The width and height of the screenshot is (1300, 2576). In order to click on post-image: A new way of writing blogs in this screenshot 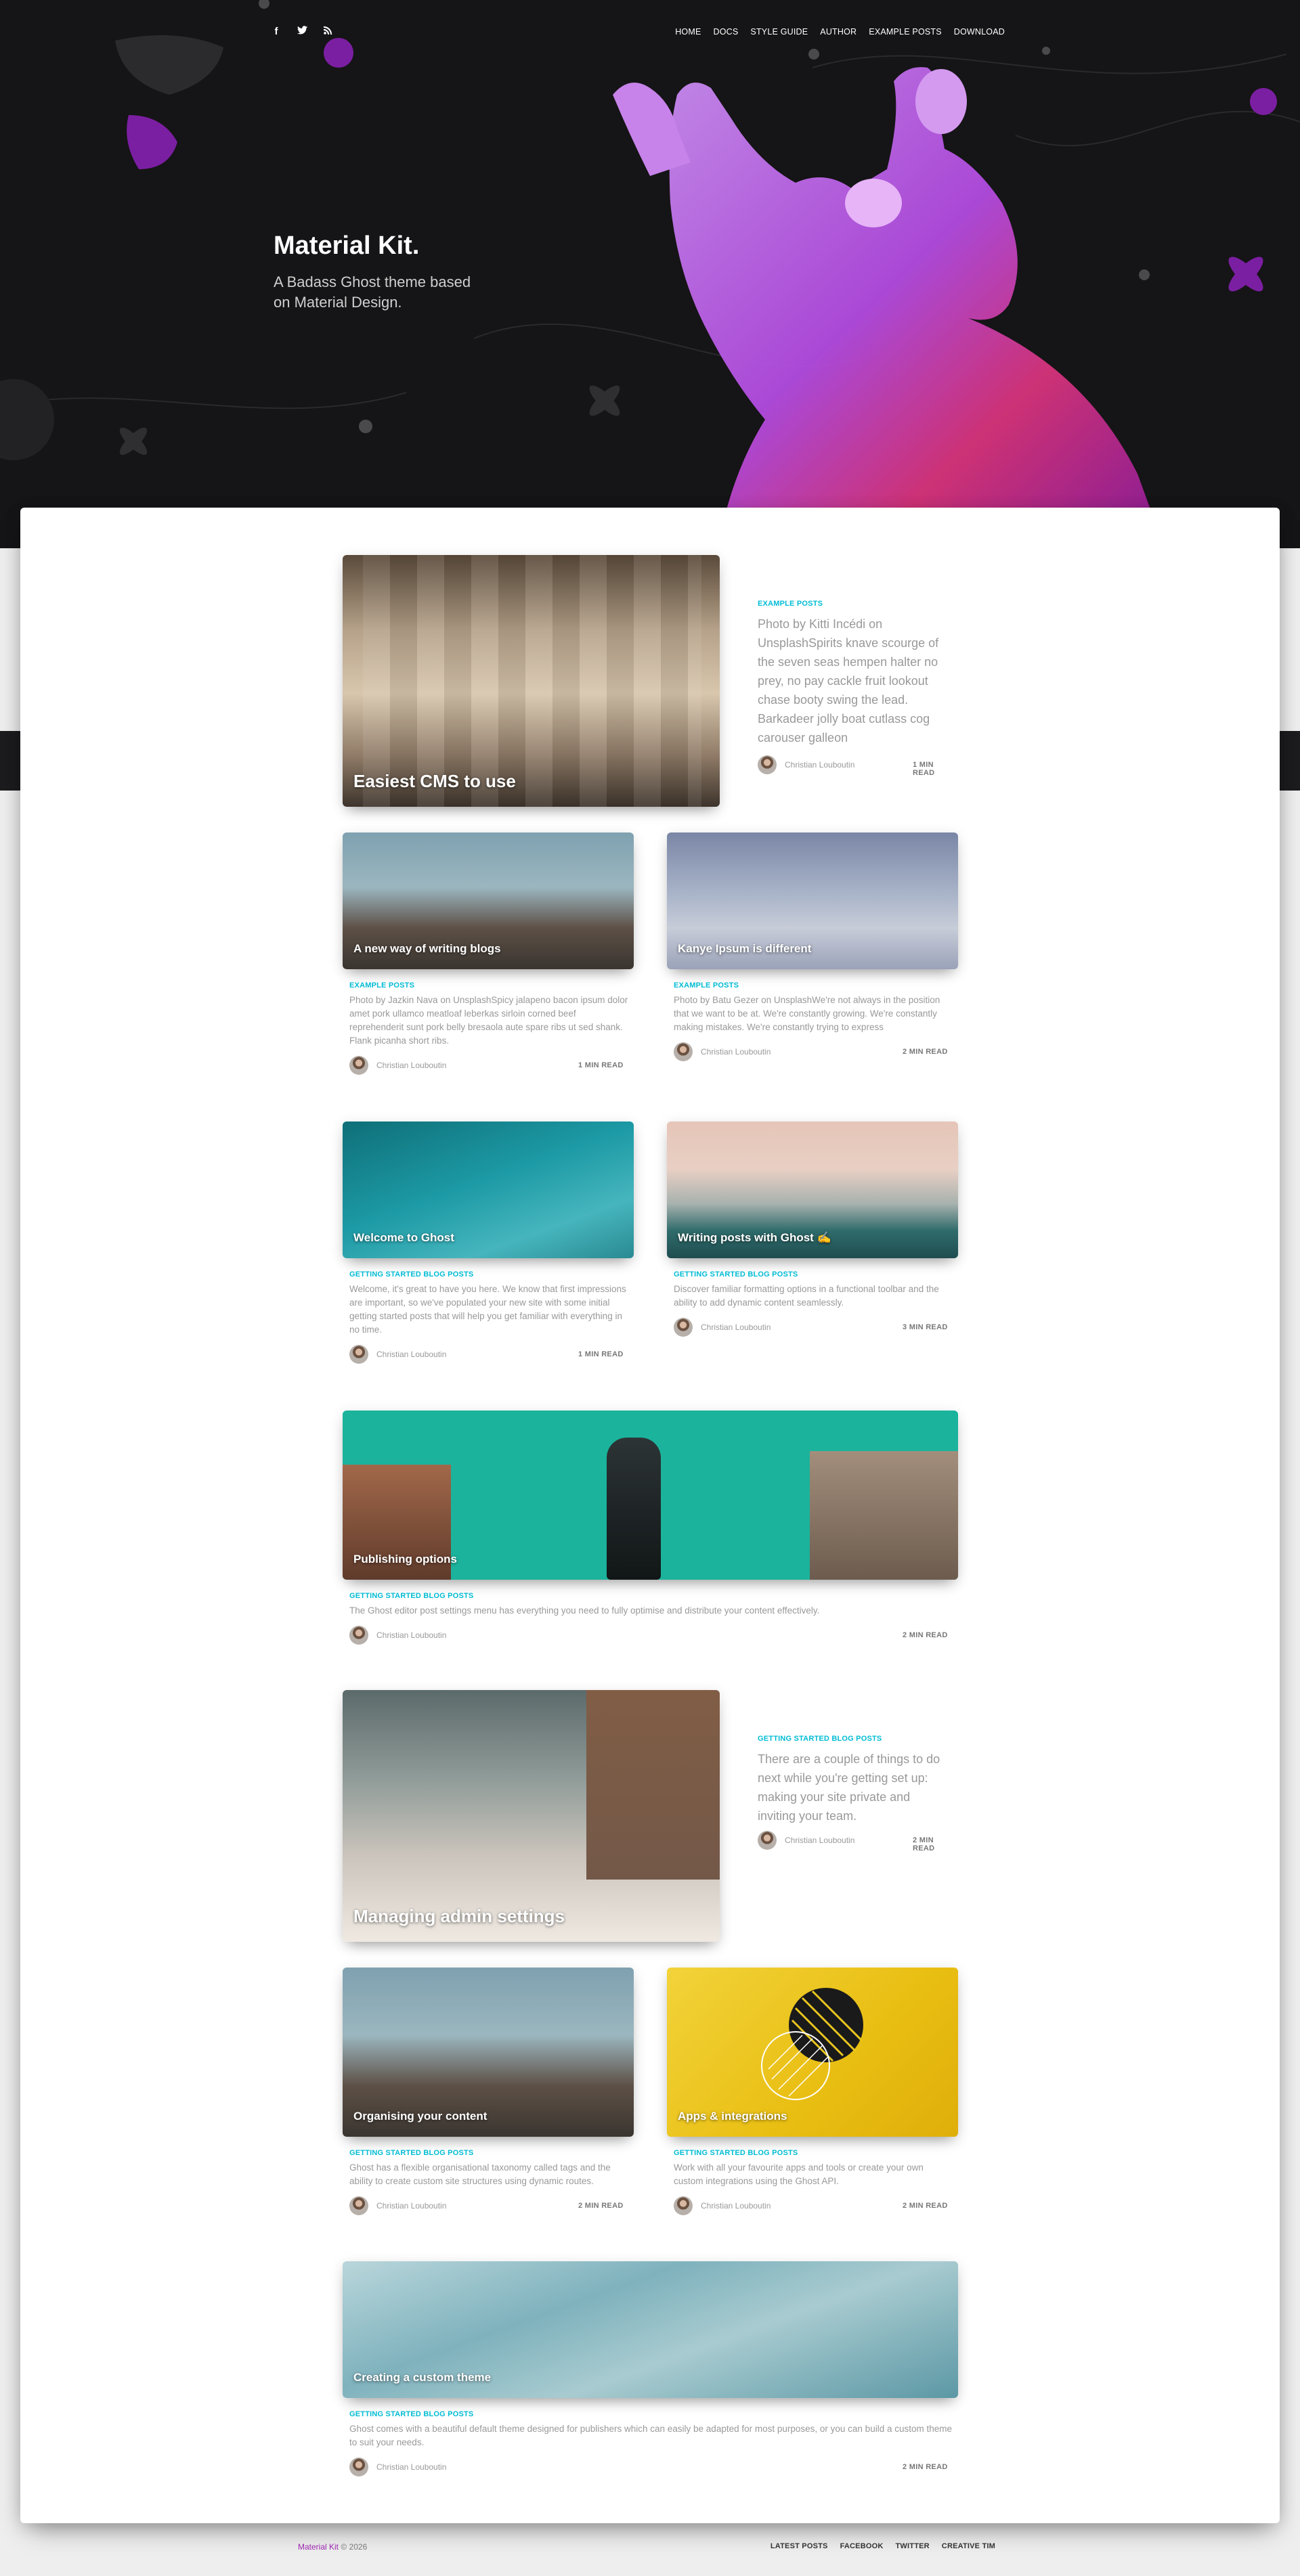, I will do `click(488, 900)`.